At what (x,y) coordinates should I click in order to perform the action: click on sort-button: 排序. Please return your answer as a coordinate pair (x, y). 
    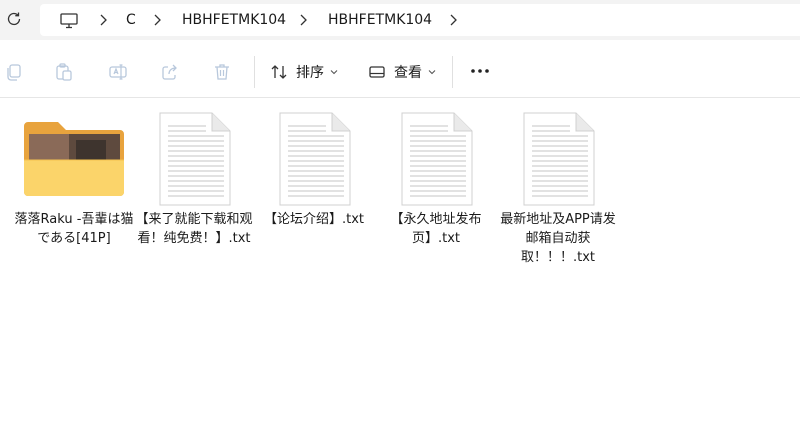
    Looking at the image, I should click on (304, 72).